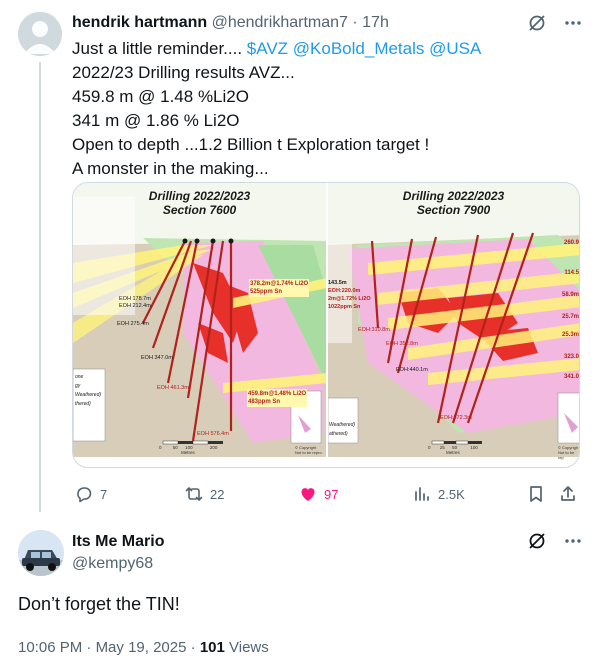 The height and width of the screenshot is (668, 598). I want to click on section-7900-title-line1: Drilling 2022/2023, so click(453, 196).